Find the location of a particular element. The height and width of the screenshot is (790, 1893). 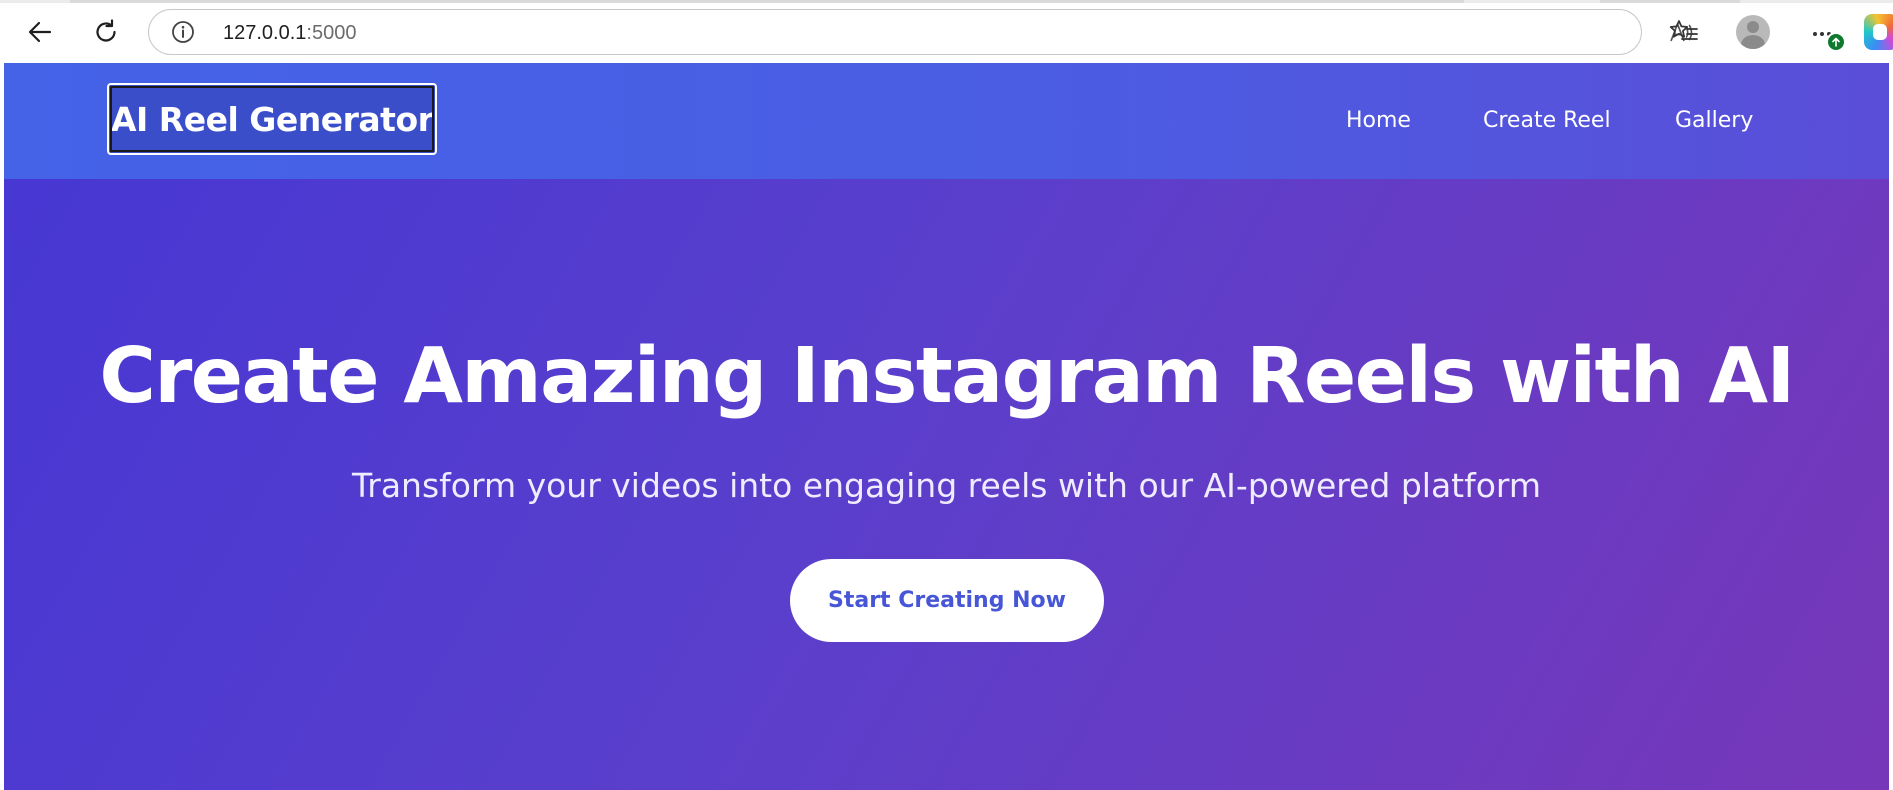

reload-icon is located at coordinates (106, 30).